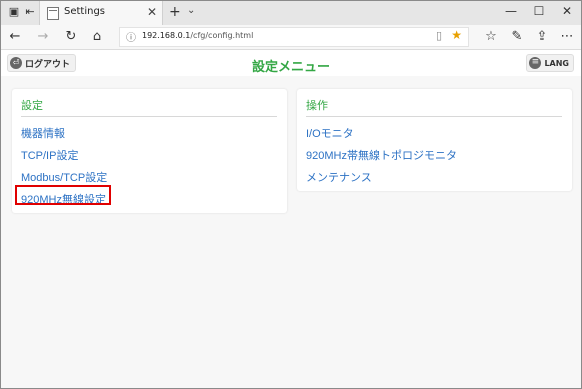 The height and width of the screenshot is (389, 582). I want to click on browser-tab: Settings ✕, so click(101, 13).